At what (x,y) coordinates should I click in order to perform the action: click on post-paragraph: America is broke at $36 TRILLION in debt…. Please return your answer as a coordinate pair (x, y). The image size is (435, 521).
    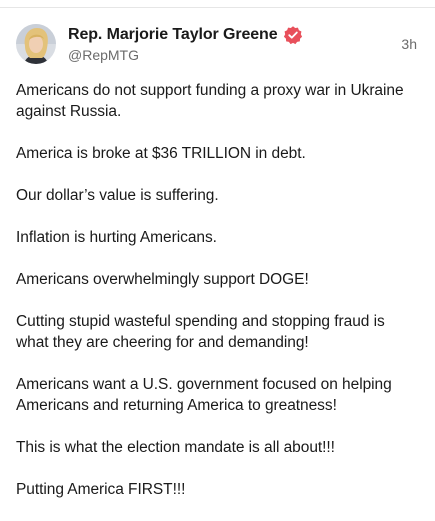
    Looking at the image, I should click on (161, 153).